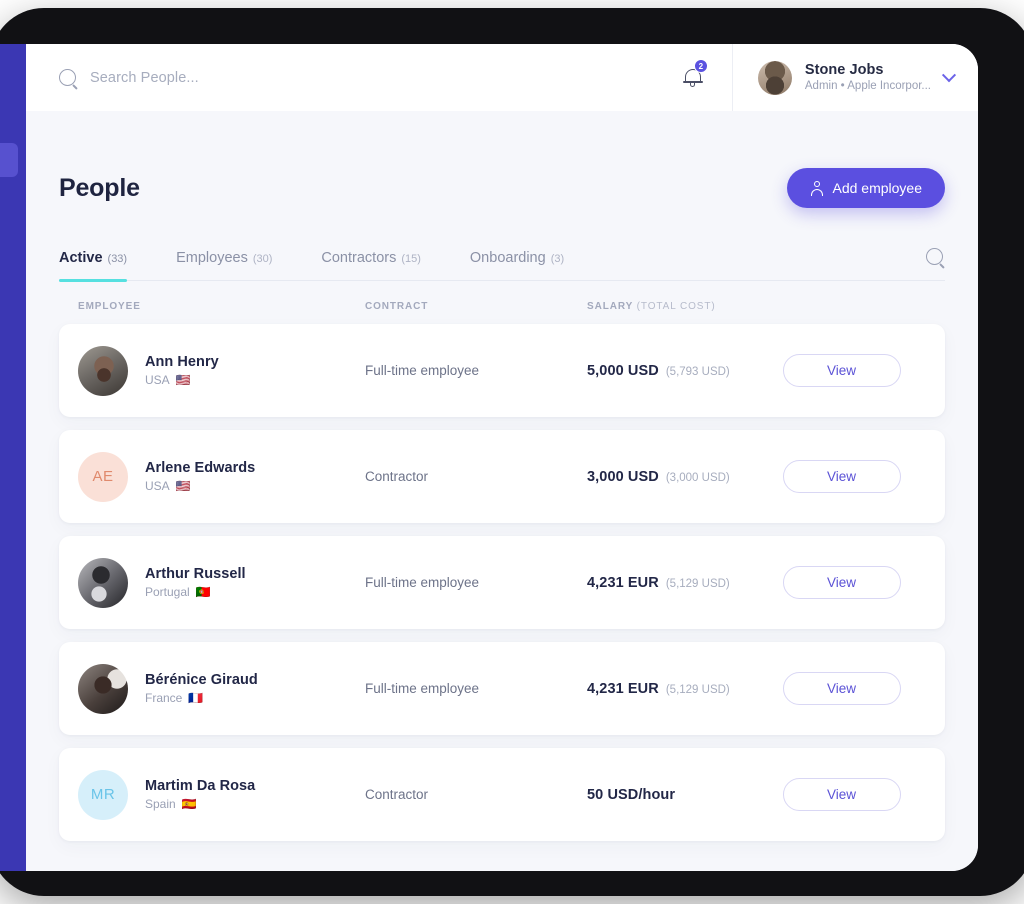  Describe the element at coordinates (359, 258) in the screenshot. I see `tab-label: Contractors` at that location.